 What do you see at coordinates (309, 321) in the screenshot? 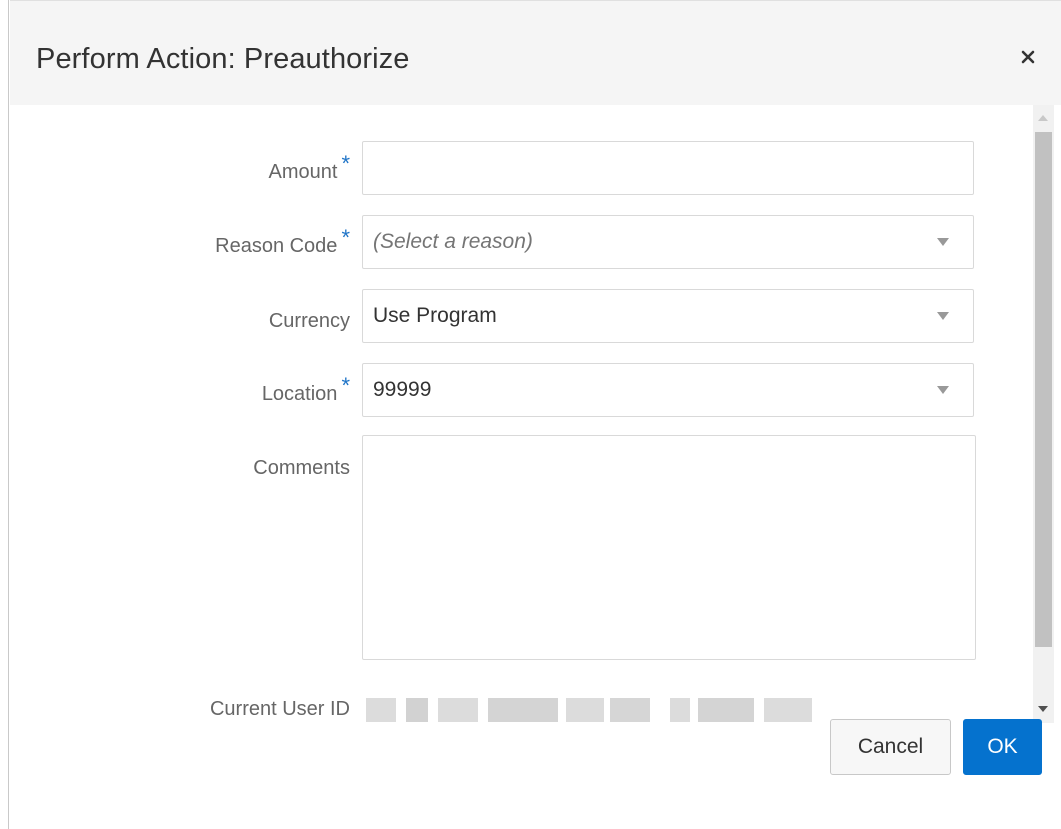
I see `currency-label: Currency` at bounding box center [309, 321].